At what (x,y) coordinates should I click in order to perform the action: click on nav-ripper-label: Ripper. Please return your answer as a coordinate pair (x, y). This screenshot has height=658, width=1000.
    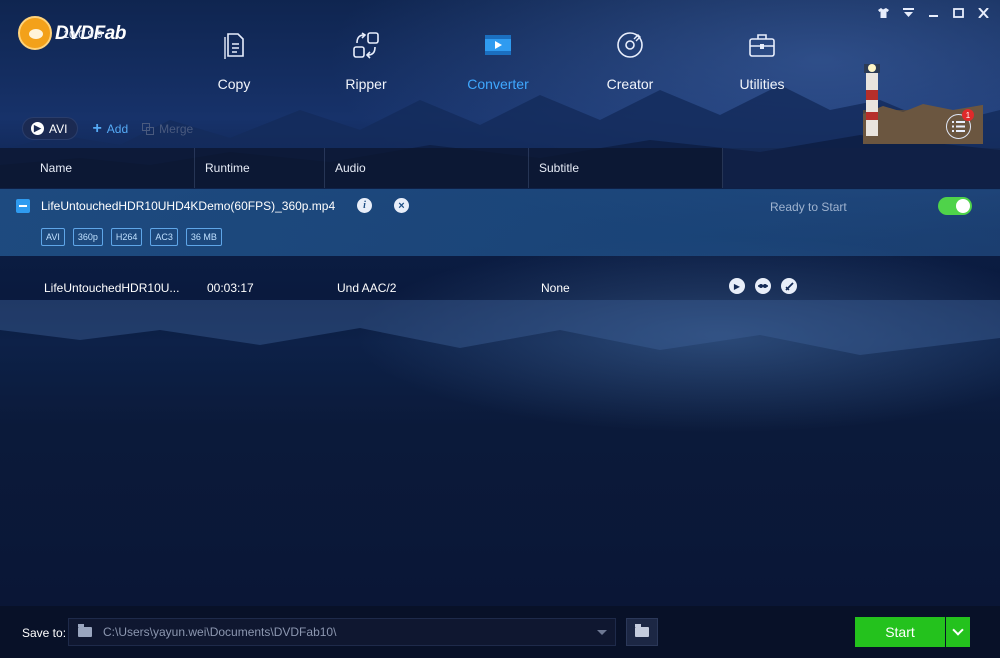
    Looking at the image, I should click on (366, 84).